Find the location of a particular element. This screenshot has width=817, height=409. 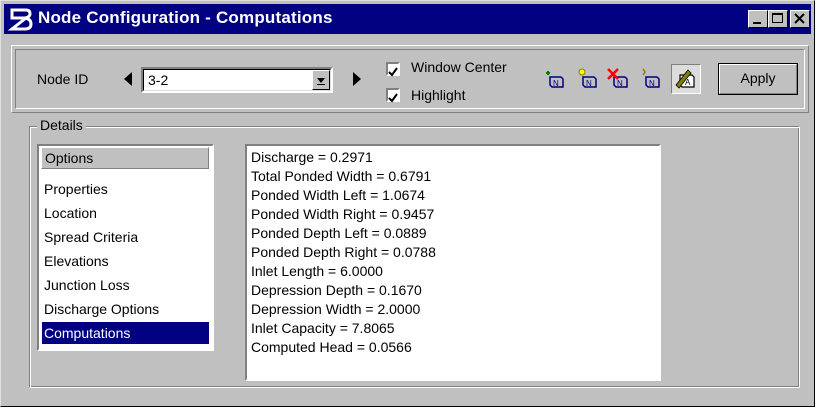

apply-button: Apply is located at coordinates (758, 79).